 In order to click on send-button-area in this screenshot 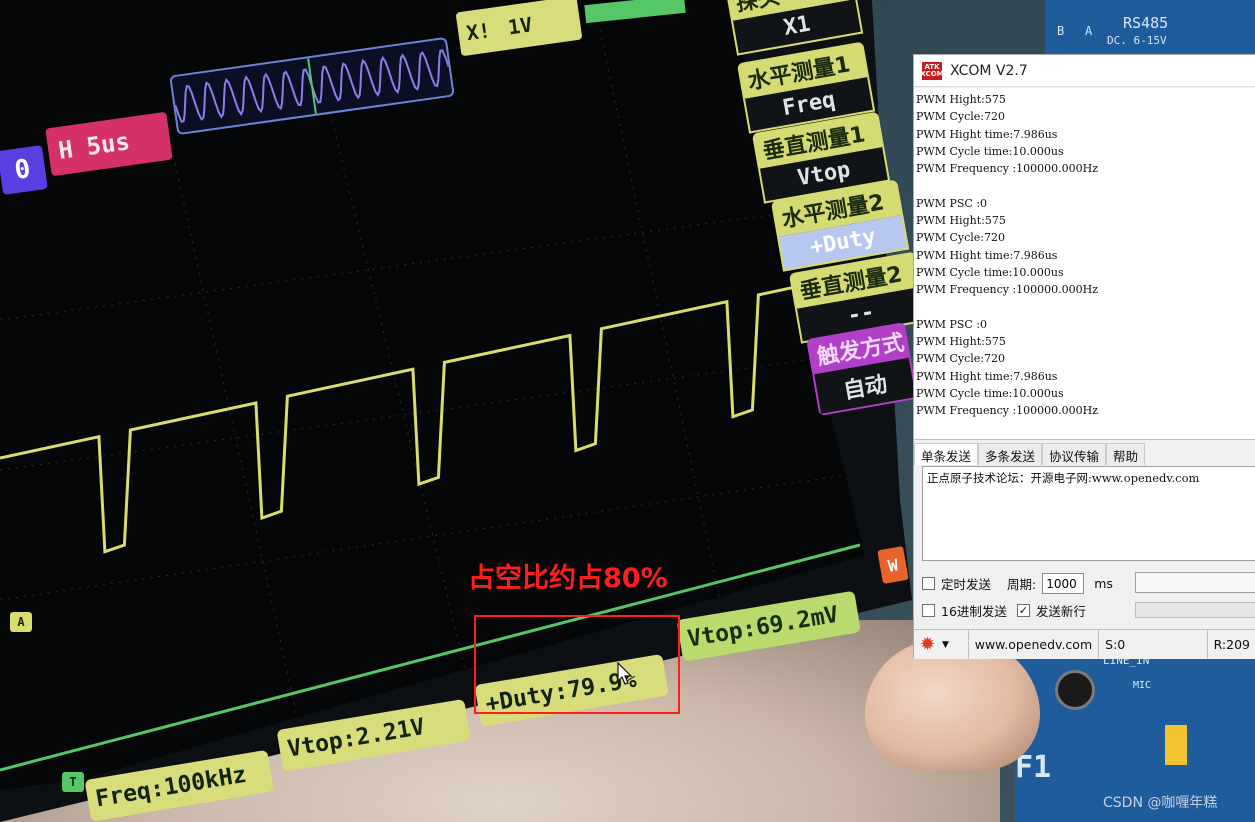, I will do `click(1195, 582)`.